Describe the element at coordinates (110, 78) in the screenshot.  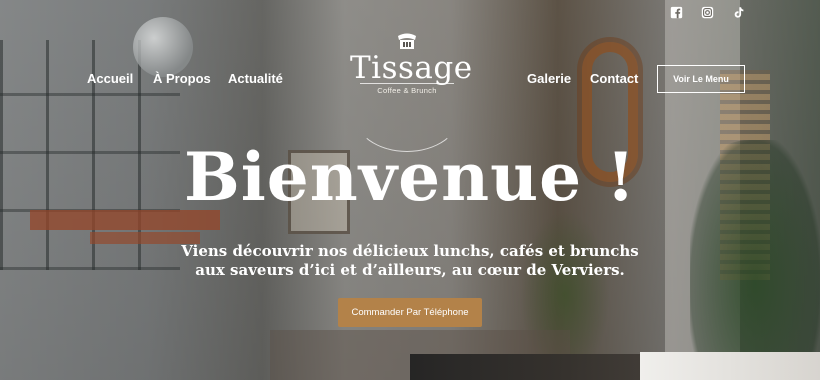
I see `nav-accueil: Accueil` at that location.